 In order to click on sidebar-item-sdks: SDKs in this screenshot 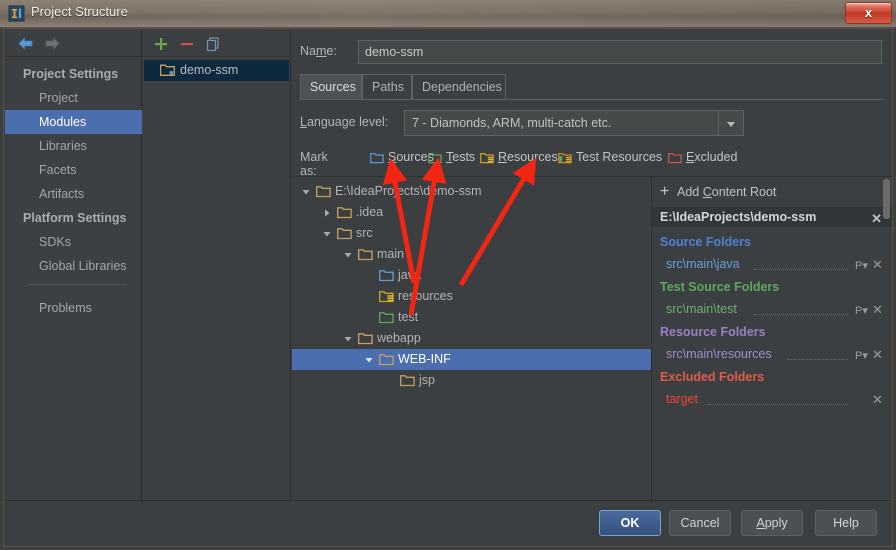, I will do `click(73, 242)`.